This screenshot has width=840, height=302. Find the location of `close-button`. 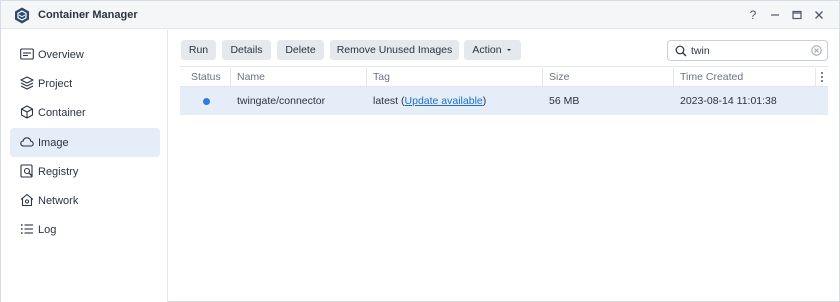

close-button is located at coordinates (819, 15).